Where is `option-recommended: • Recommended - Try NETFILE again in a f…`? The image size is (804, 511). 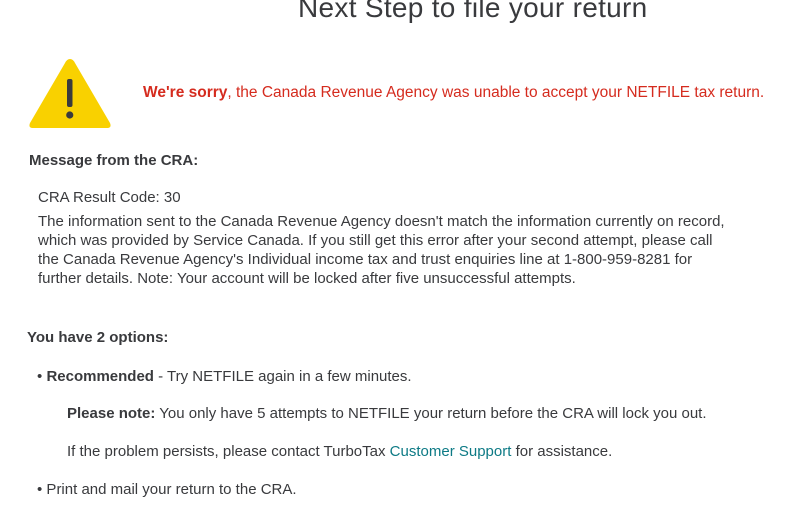 option-recommended: • Recommended - Try NETFILE again in a f… is located at coordinates (224, 376).